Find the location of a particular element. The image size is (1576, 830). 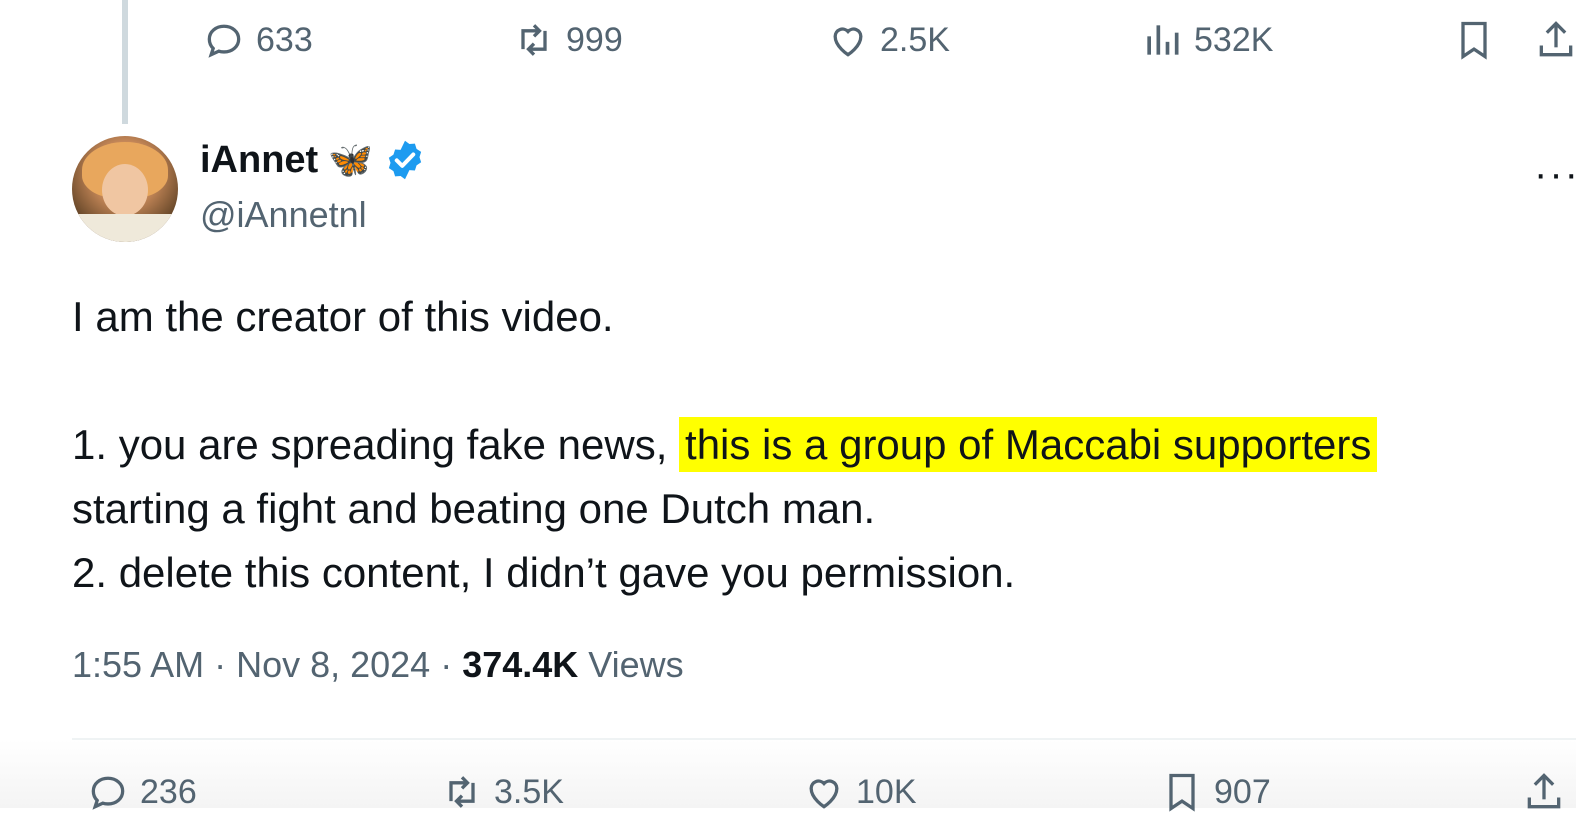

repost-button: 999 is located at coordinates (567, 40).